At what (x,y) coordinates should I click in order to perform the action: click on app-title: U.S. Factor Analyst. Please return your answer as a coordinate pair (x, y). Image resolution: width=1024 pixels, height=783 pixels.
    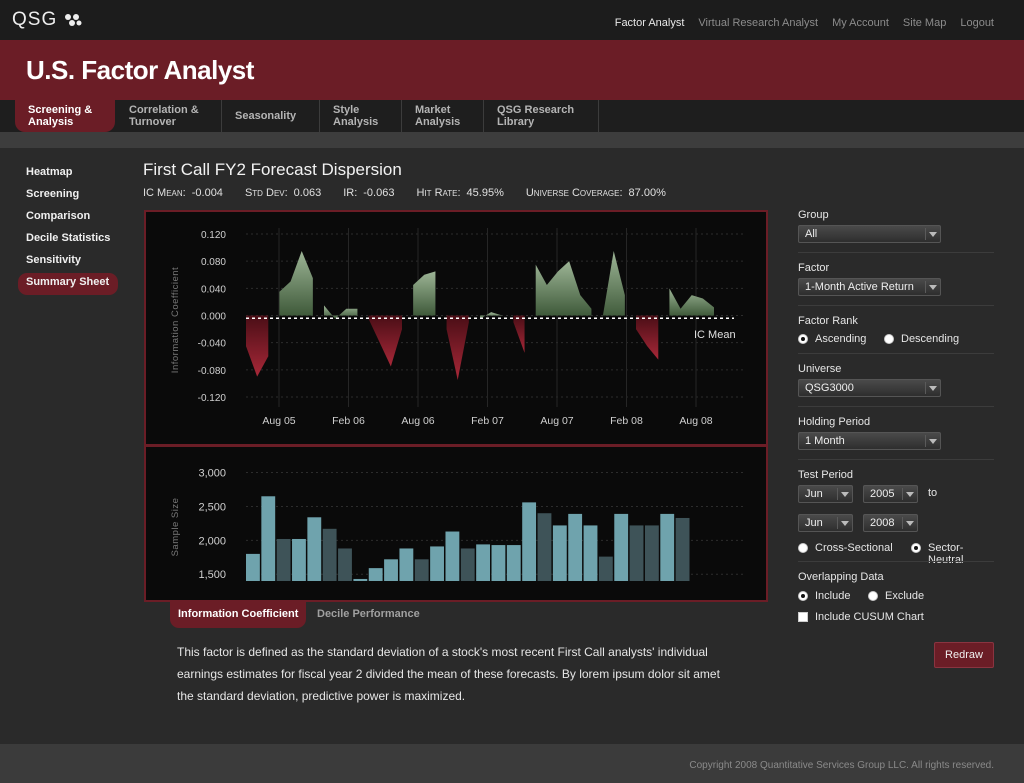
    Looking at the image, I should click on (140, 70).